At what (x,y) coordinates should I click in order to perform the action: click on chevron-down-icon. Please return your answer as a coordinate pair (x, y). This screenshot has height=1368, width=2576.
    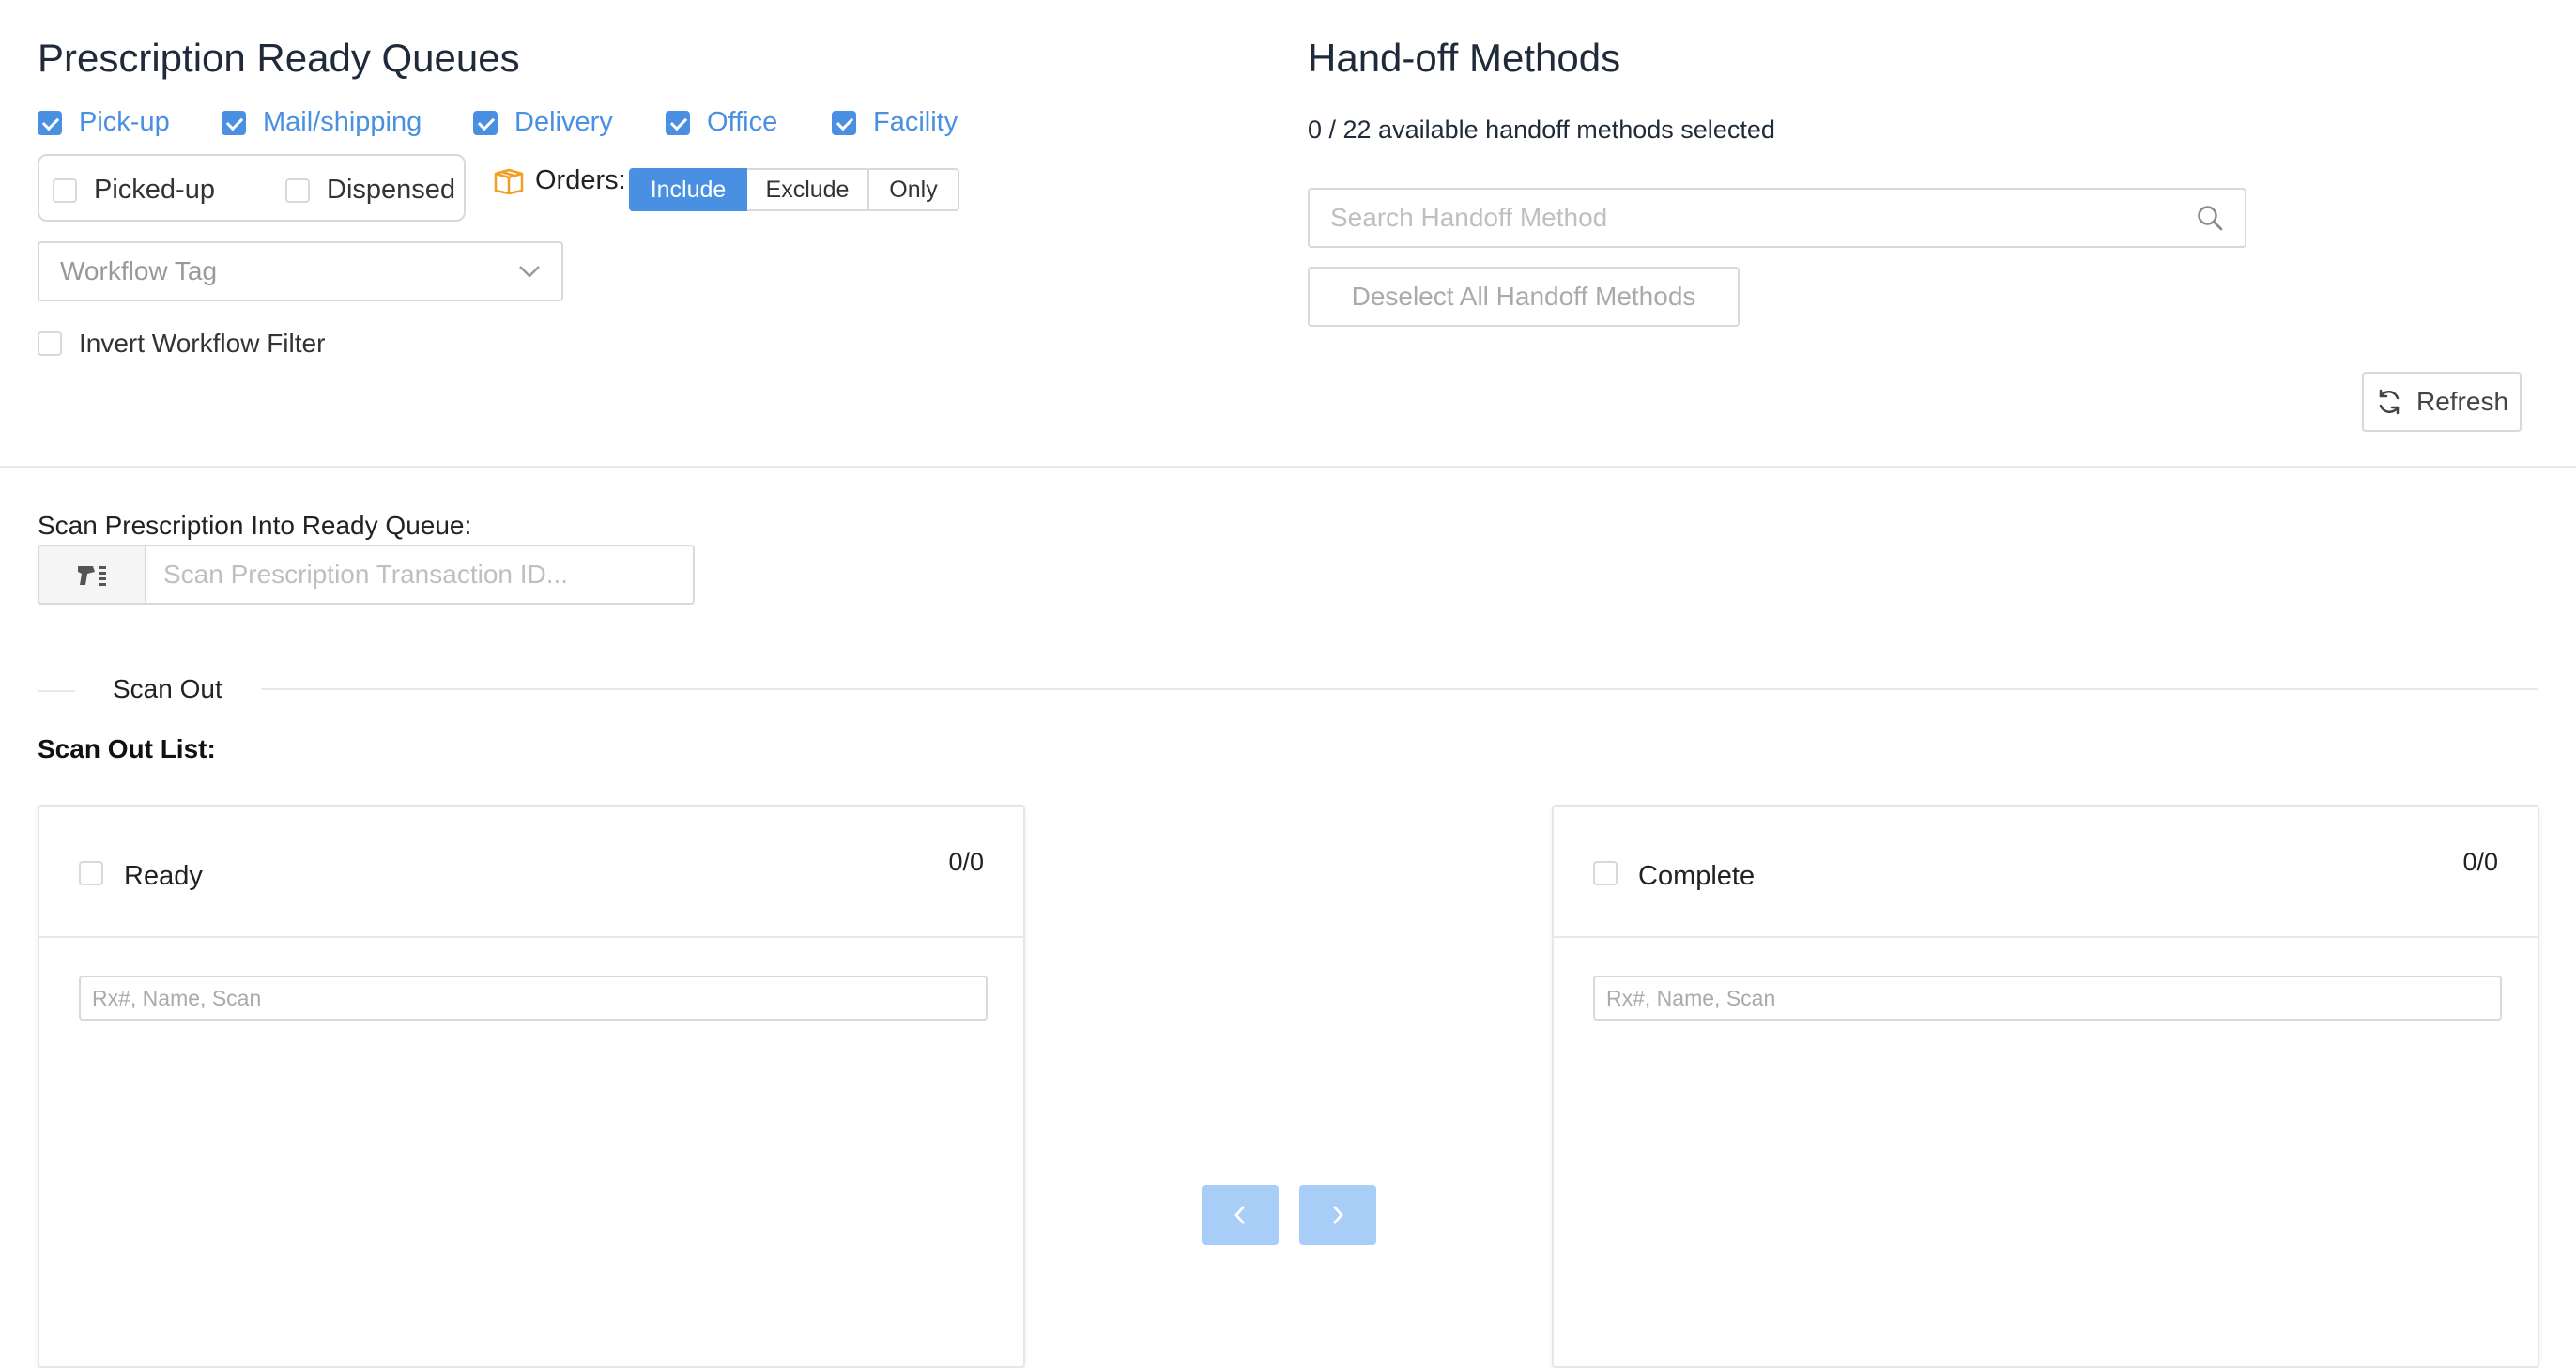
    Looking at the image, I should click on (530, 272).